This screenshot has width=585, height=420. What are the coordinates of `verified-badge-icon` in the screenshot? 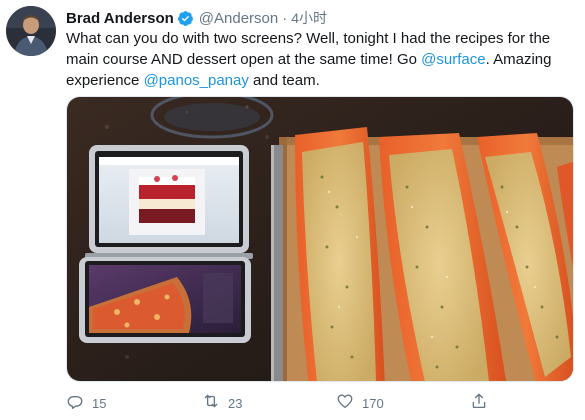 It's located at (185, 18).